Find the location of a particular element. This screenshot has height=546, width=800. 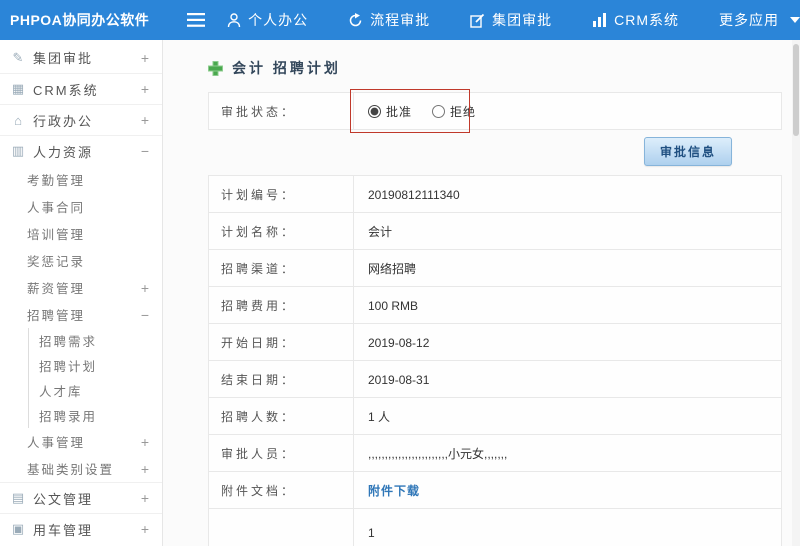

radio-label: 拒绝 is located at coordinates (463, 111).